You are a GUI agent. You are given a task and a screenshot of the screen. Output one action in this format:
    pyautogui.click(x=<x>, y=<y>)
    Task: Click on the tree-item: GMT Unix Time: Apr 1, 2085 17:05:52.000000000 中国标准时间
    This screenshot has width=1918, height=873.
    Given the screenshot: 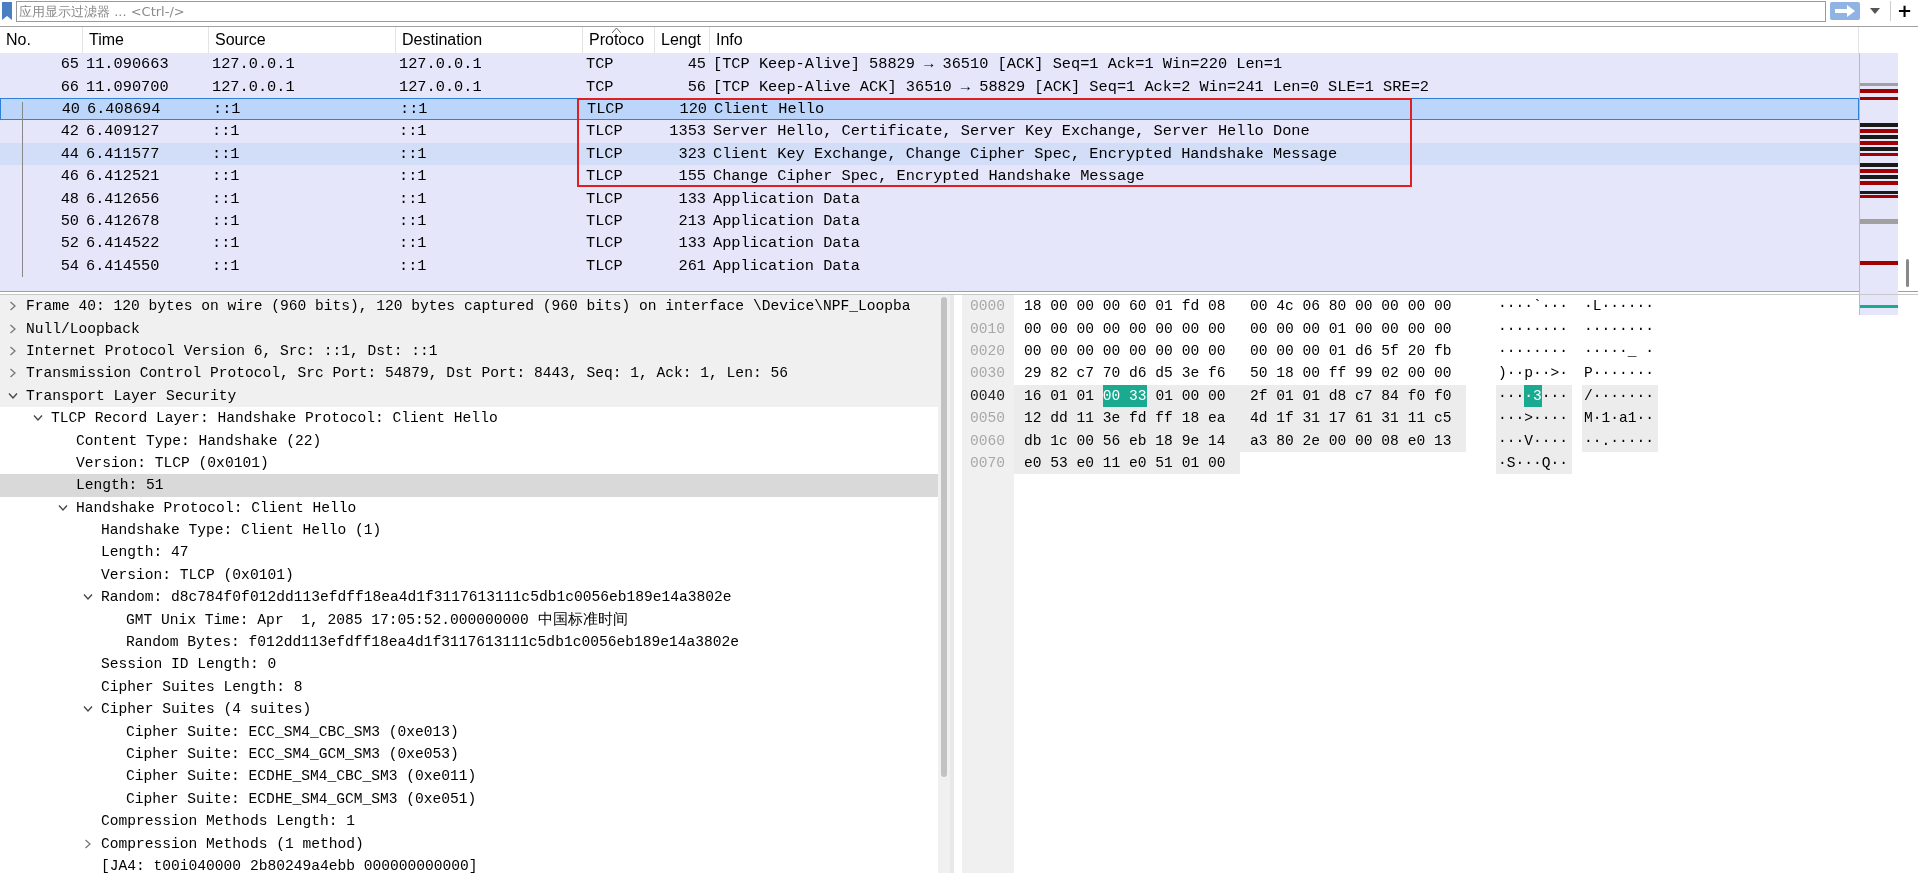 What is the action you would take?
    pyautogui.click(x=469, y=619)
    